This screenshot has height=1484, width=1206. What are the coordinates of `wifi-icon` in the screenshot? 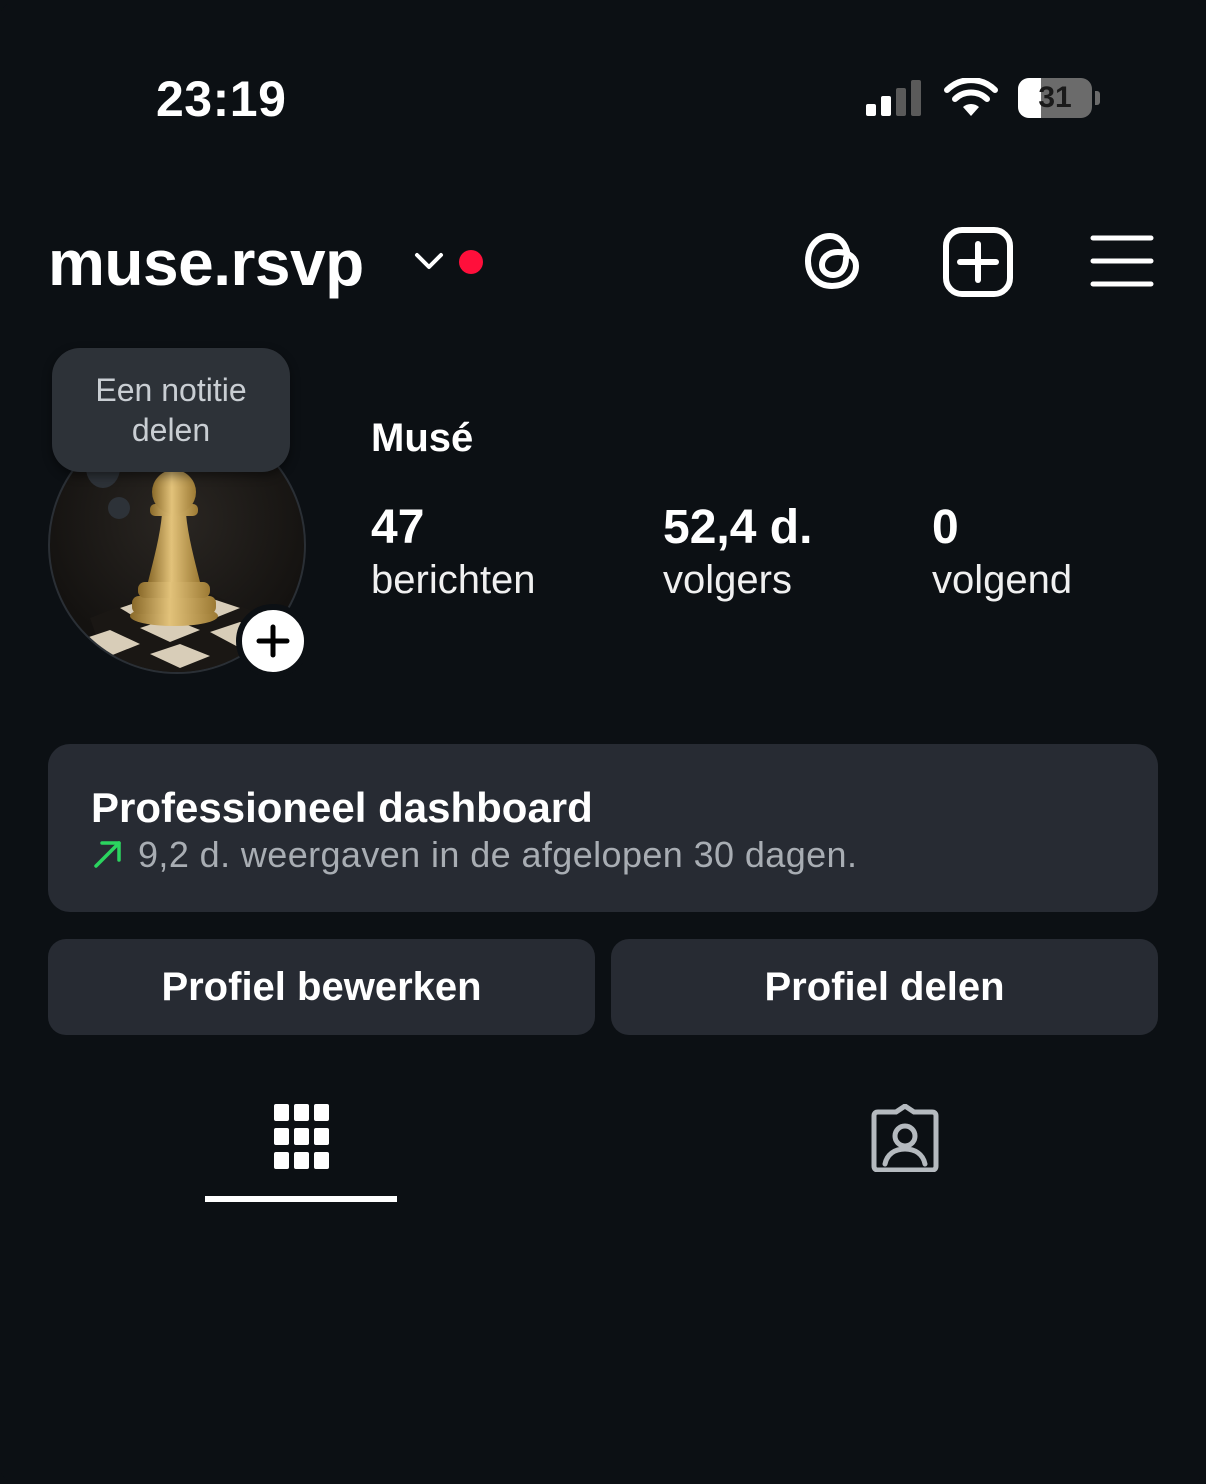 It's located at (971, 97).